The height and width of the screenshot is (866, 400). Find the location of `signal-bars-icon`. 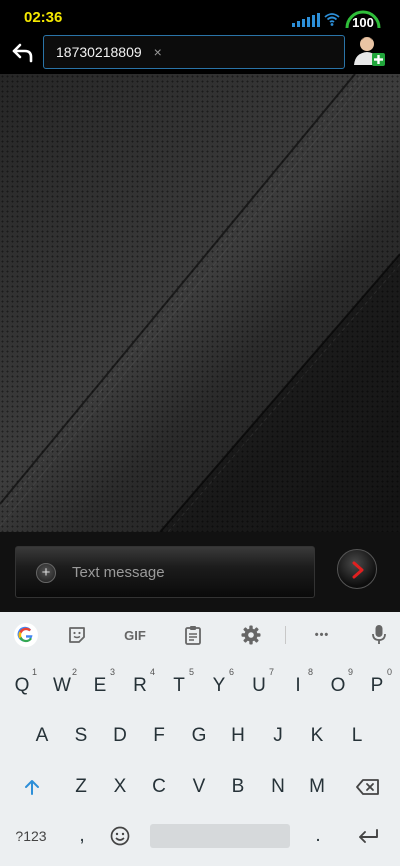

signal-bars-icon is located at coordinates (306, 19).